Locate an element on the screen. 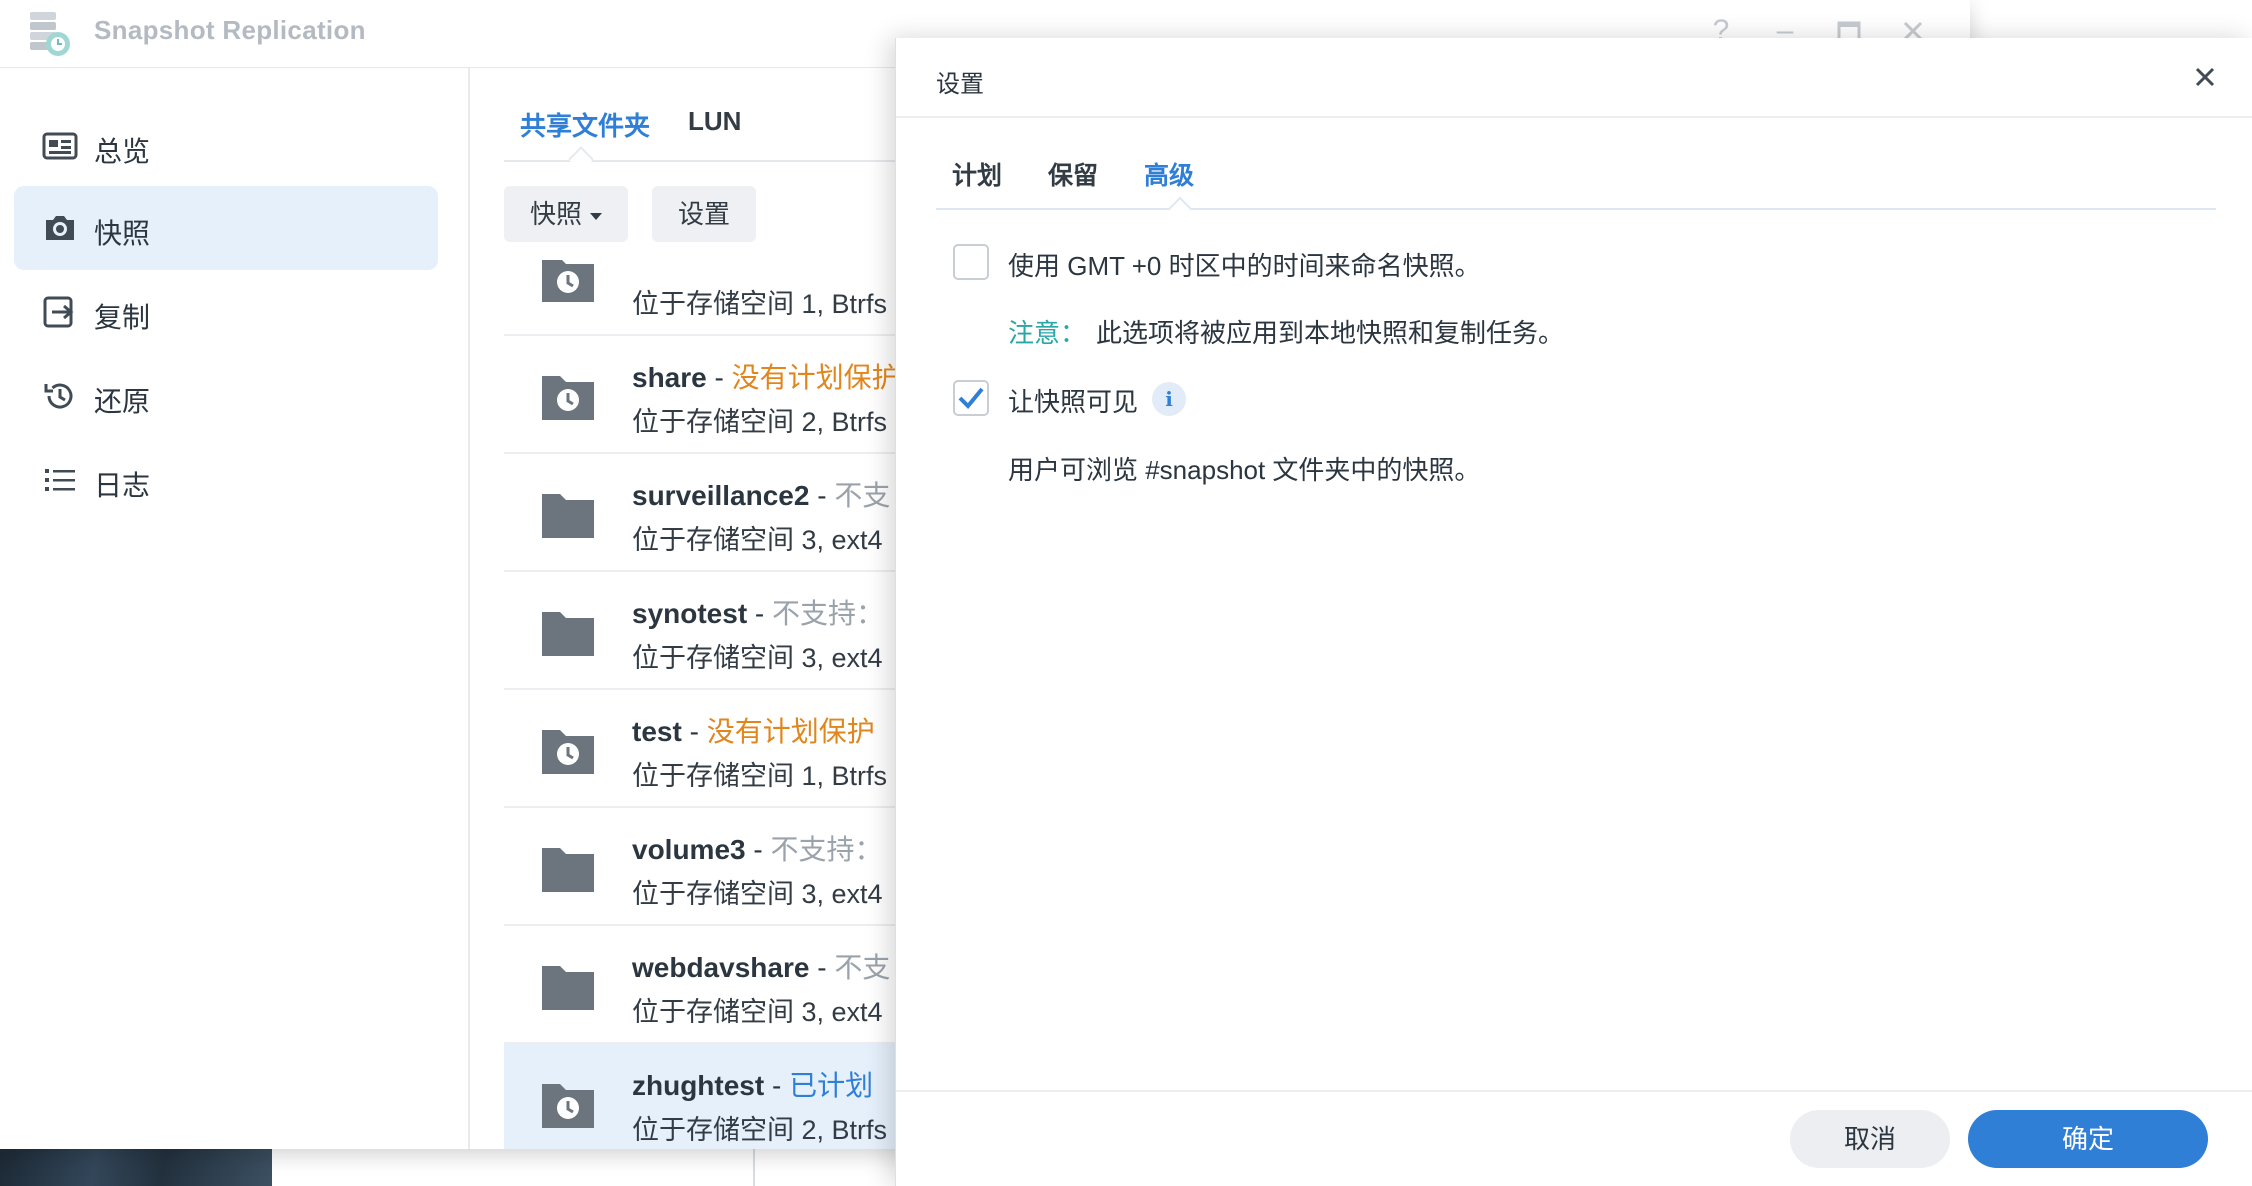 The height and width of the screenshot is (1186, 2252). camera-icon is located at coordinates (60, 228).